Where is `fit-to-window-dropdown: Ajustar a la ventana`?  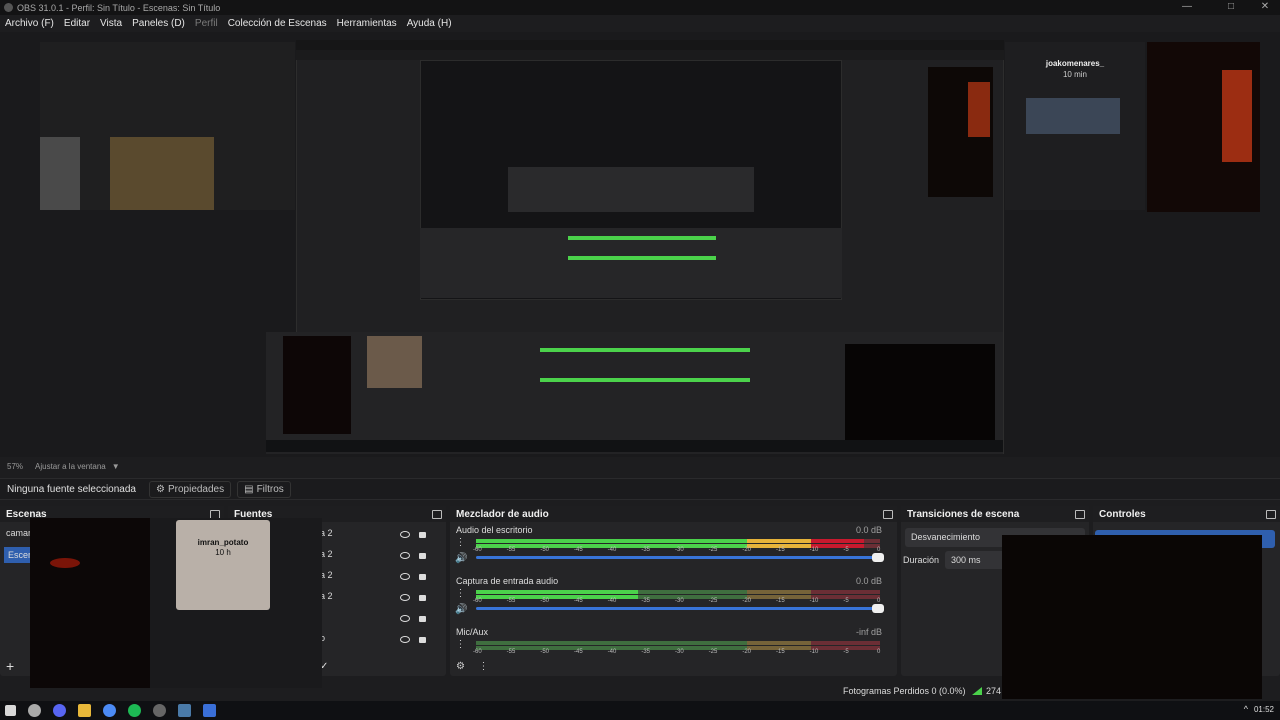
fit-to-window-dropdown: Ajustar a la ventana is located at coordinates (70, 466).